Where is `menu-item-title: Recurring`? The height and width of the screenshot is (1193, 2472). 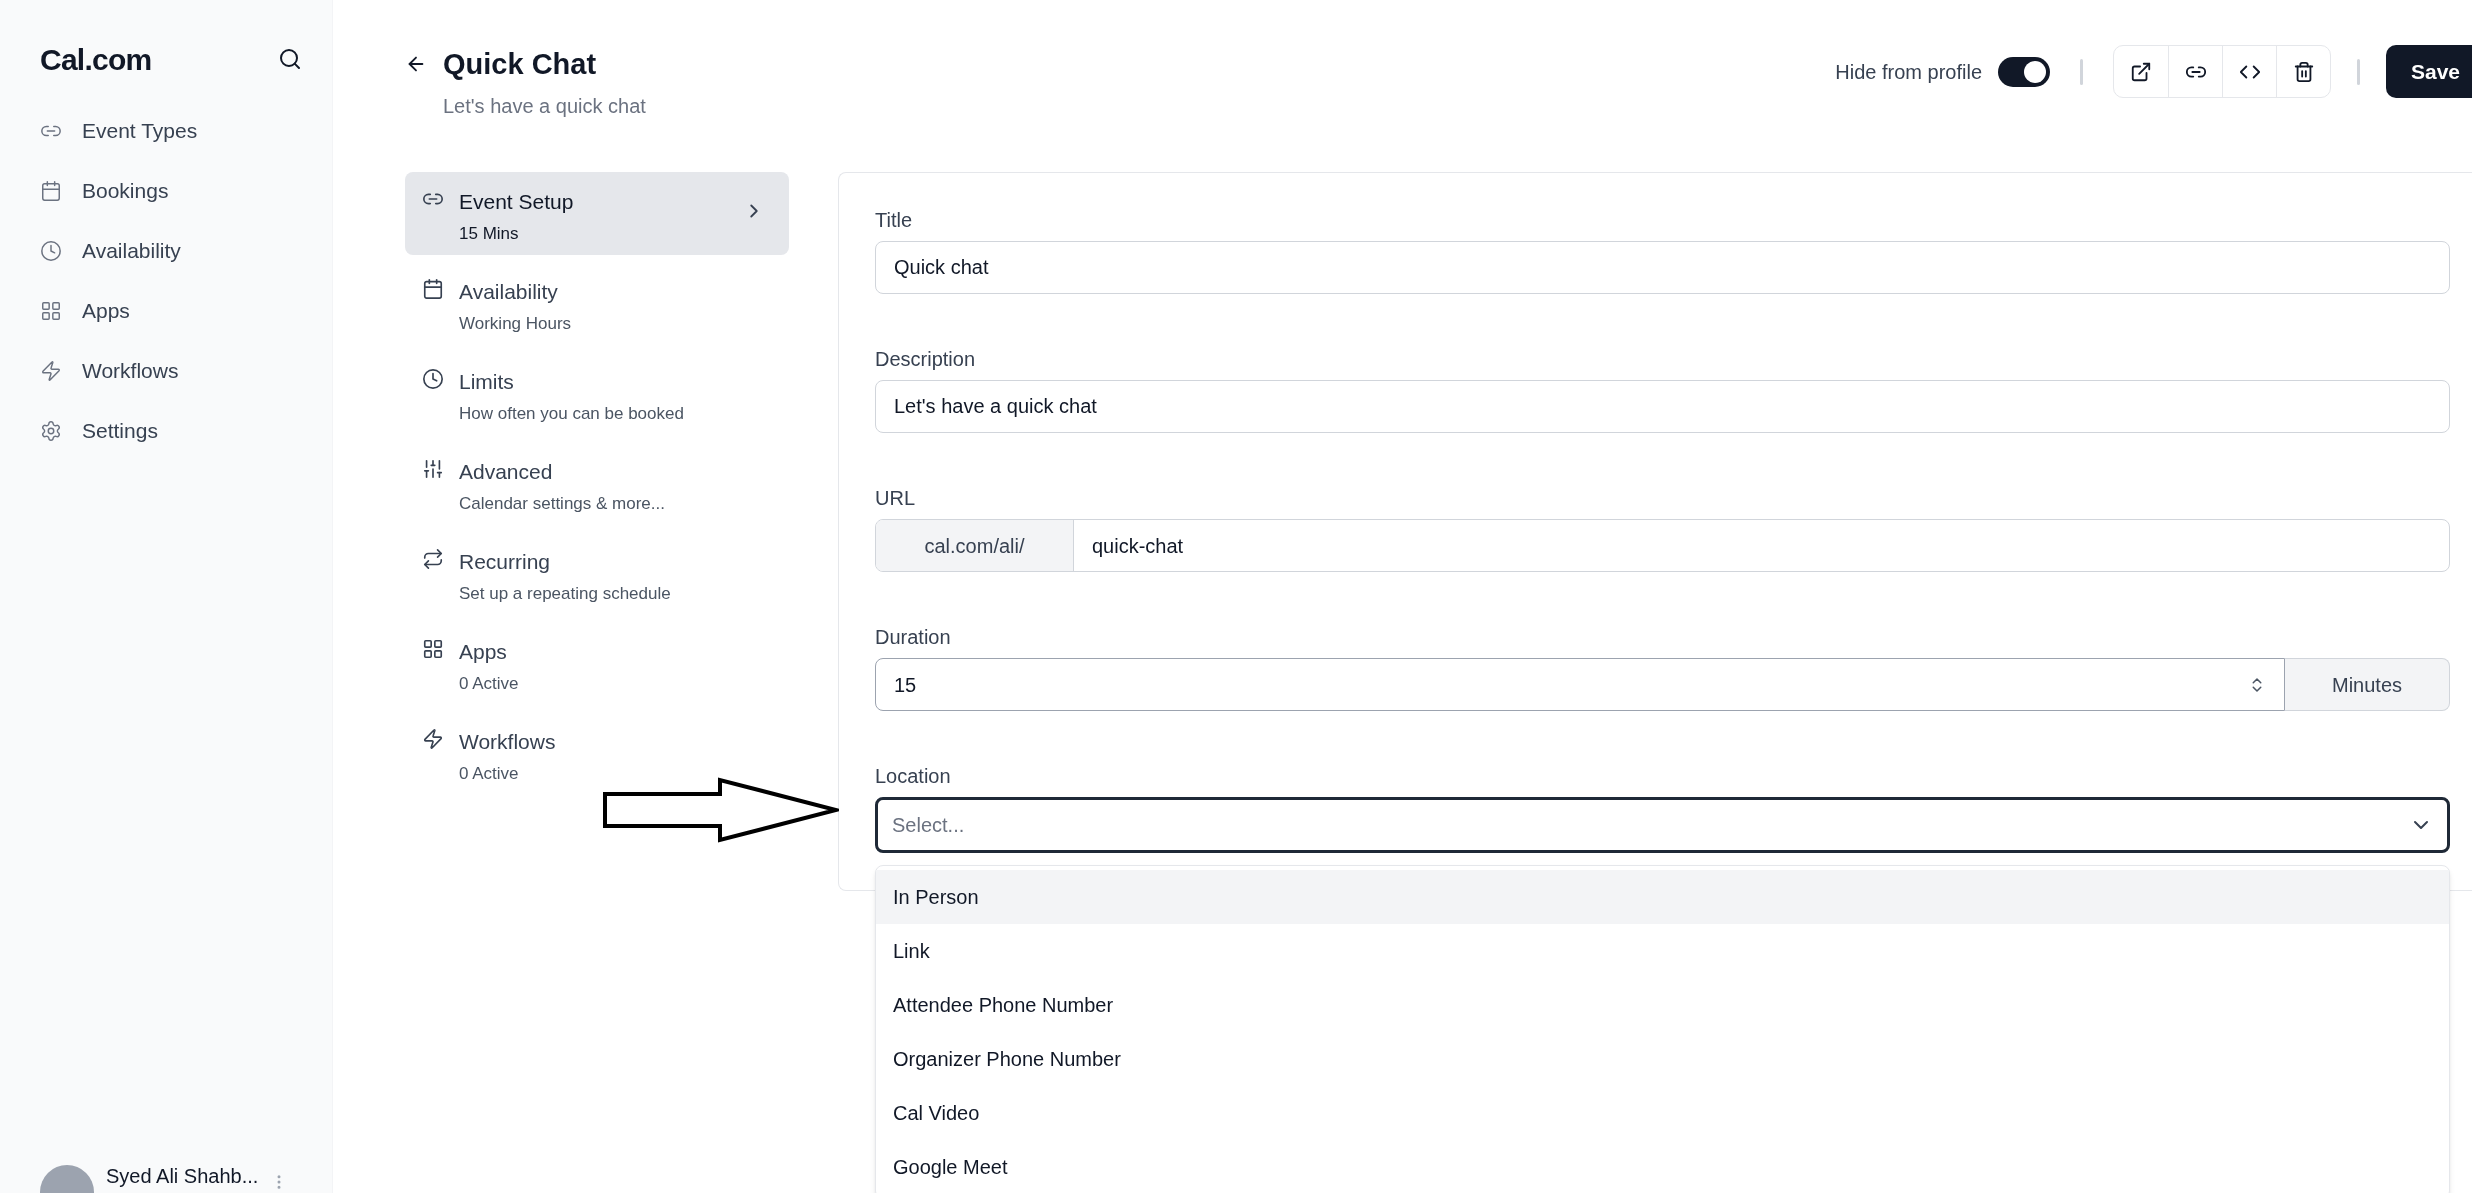
menu-item-title: Recurring is located at coordinates (505, 562).